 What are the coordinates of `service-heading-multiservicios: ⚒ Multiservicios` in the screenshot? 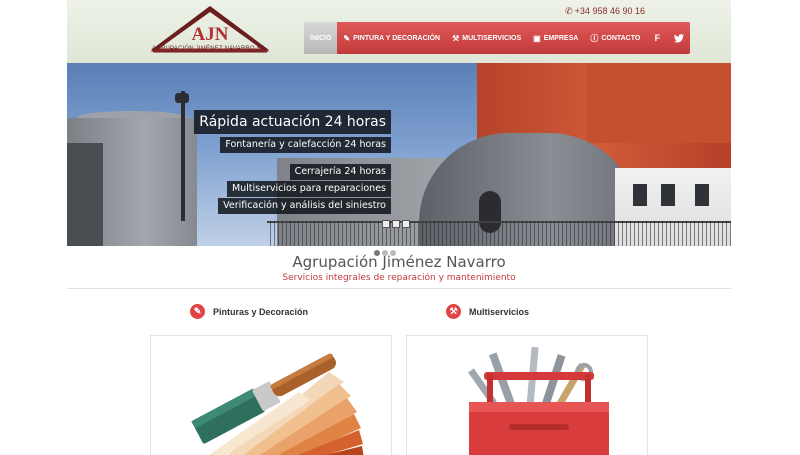 It's located at (487, 311).